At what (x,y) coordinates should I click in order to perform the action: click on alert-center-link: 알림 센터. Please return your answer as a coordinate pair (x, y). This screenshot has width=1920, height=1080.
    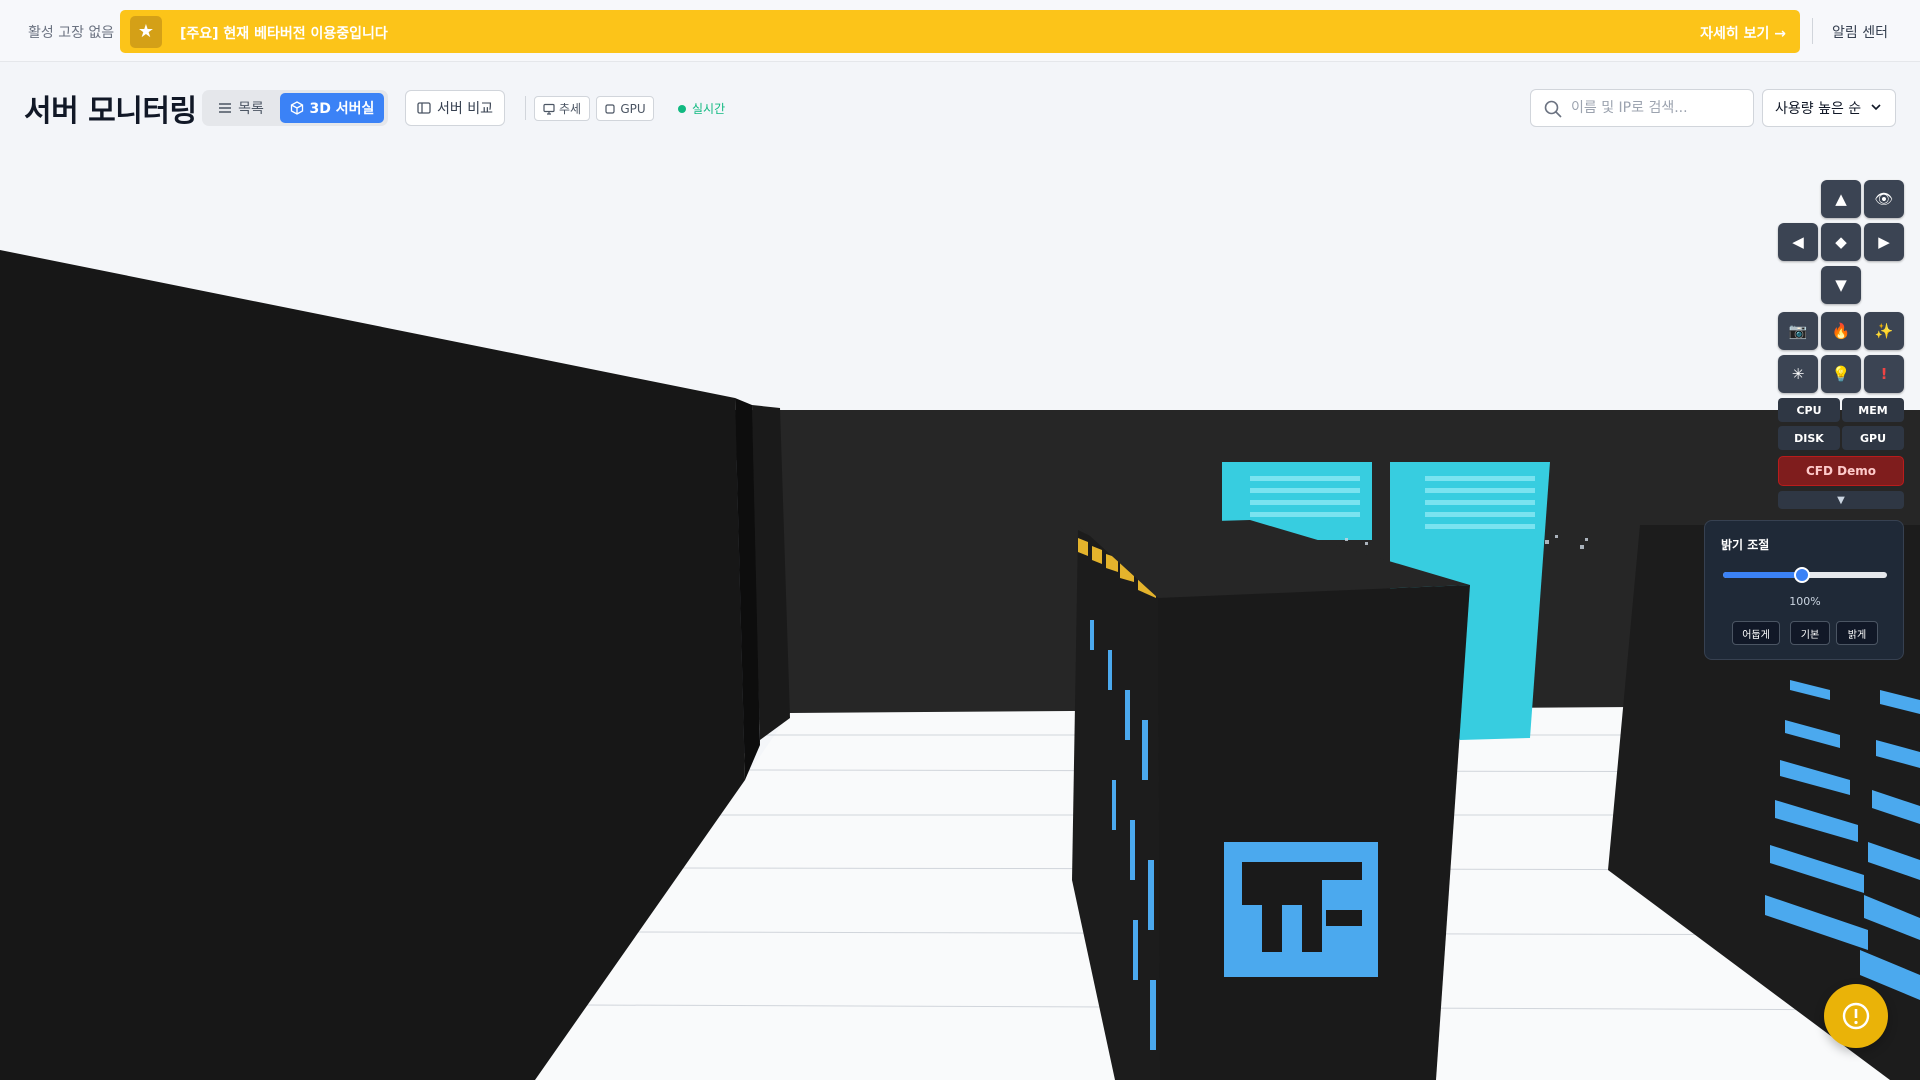
    Looking at the image, I should click on (1860, 32).